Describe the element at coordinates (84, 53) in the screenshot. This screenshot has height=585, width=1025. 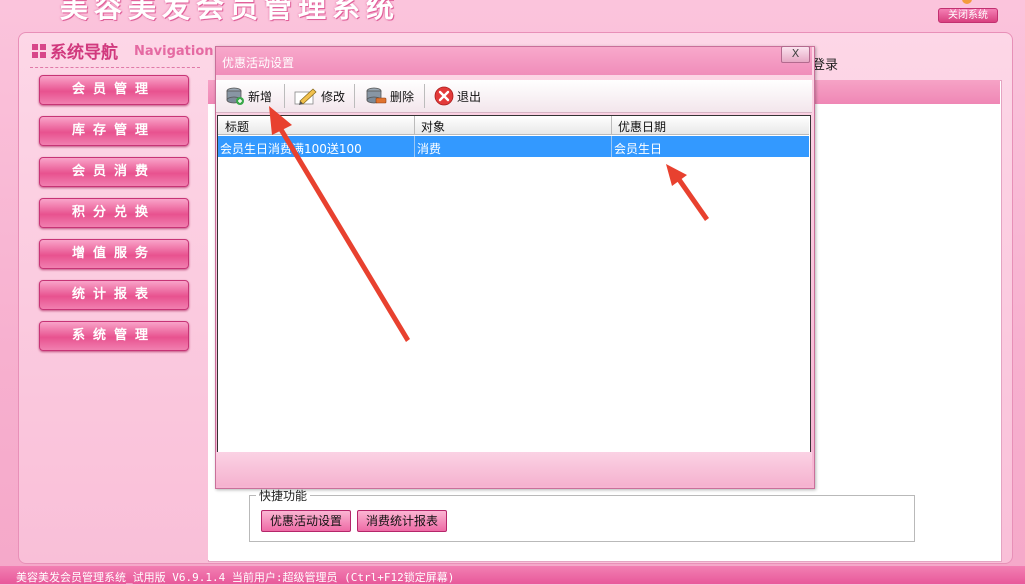
I see `nav-title: 系统导航` at that location.